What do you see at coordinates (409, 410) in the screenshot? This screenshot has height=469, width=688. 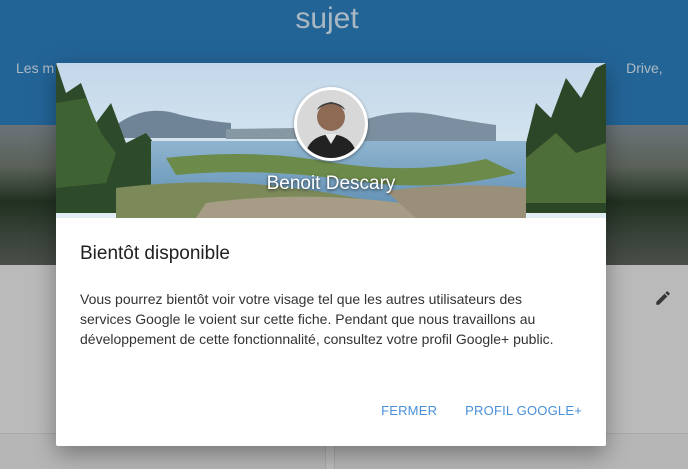 I see `close-button: FERMER` at bounding box center [409, 410].